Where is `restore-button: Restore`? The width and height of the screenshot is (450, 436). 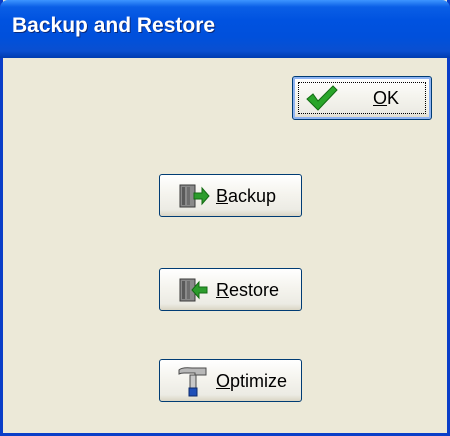
restore-button: Restore is located at coordinates (230, 289).